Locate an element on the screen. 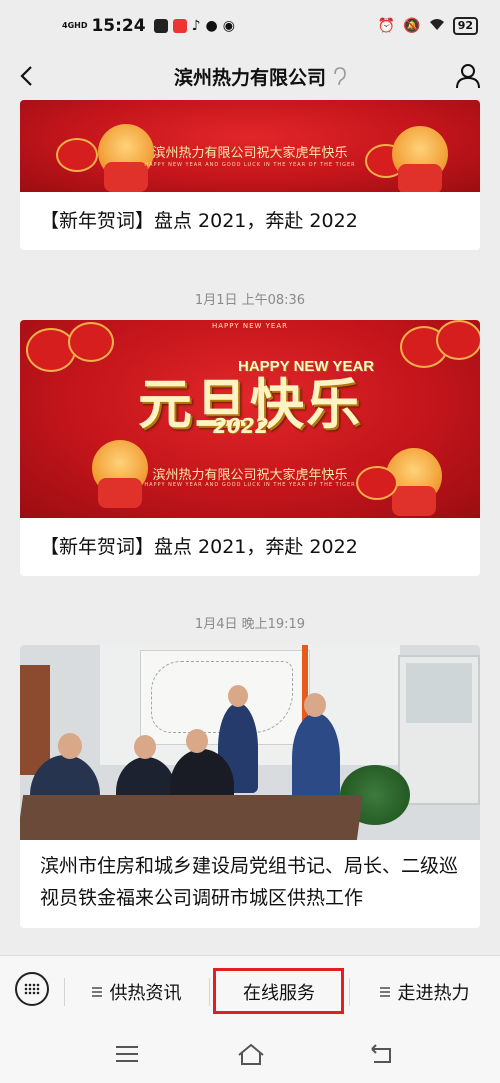  message-timestamp: 1月4日 晚上19:19 is located at coordinates (250, 624).